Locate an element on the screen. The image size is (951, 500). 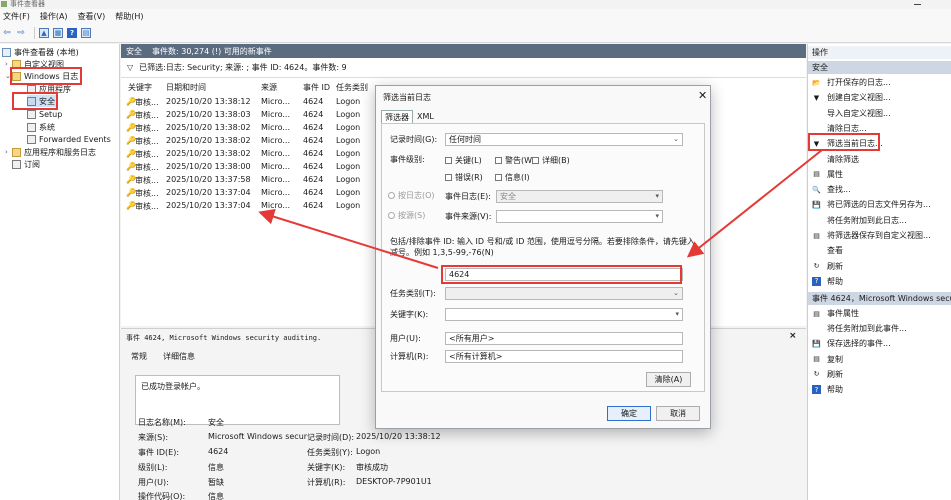
annotation-arrows is located at coordinates (540, 209).